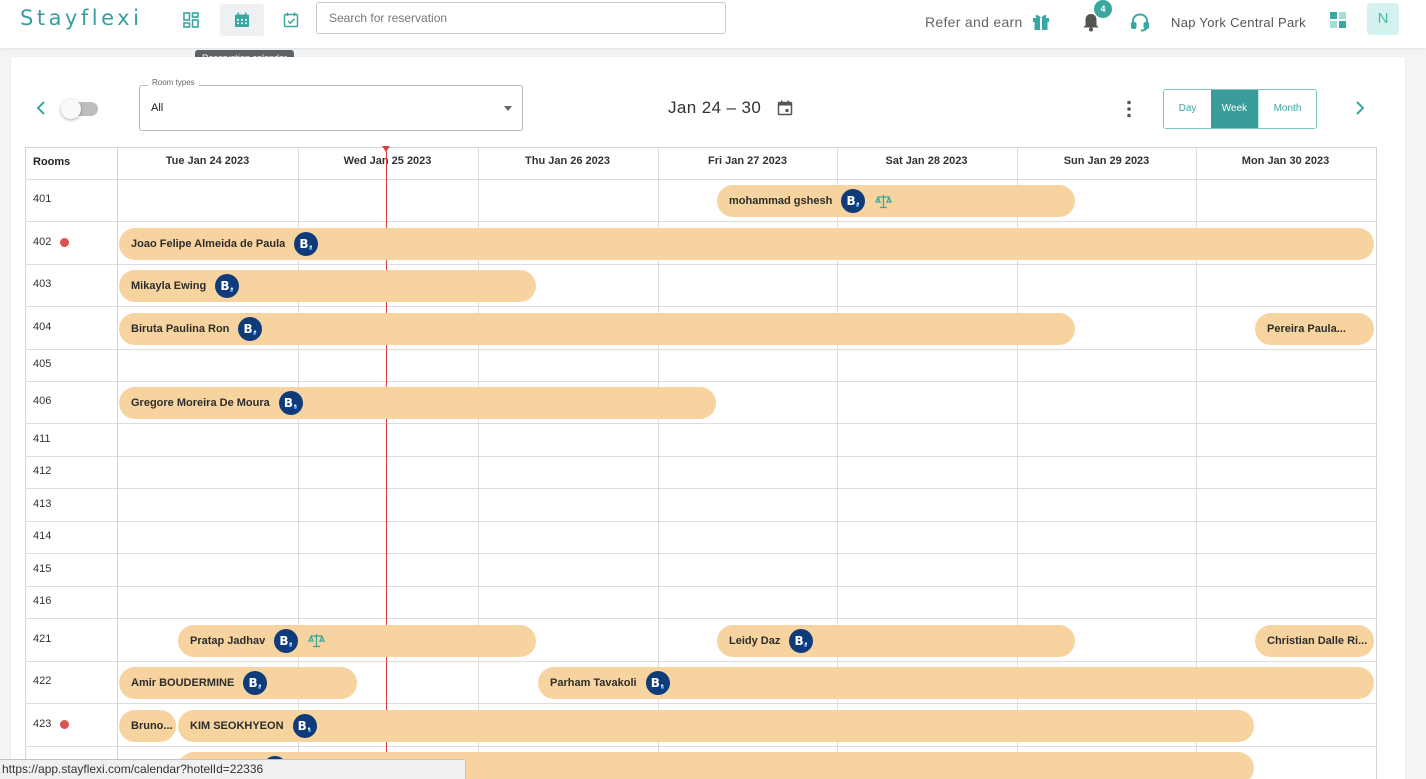 The image size is (1426, 779). Describe the element at coordinates (593, 683) in the screenshot. I see `guest-name: Parham Tavakoli` at that location.